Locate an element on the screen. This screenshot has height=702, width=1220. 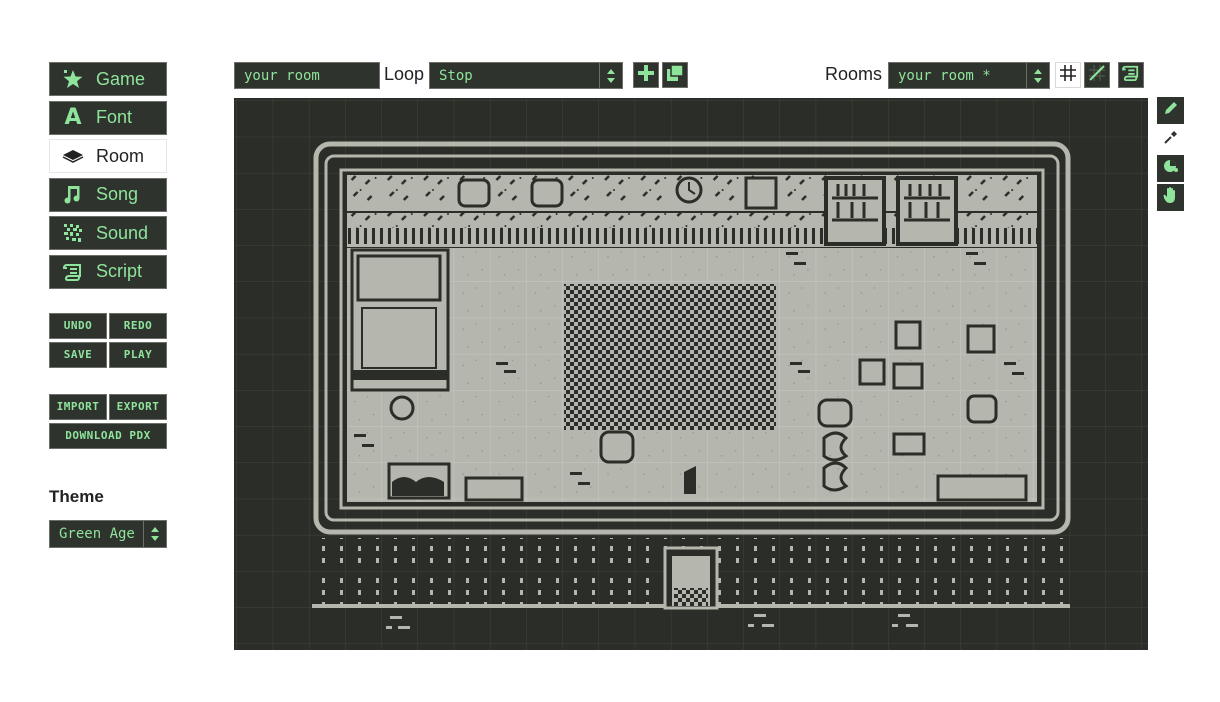
eyedropper-tool is located at coordinates (1170, 139).